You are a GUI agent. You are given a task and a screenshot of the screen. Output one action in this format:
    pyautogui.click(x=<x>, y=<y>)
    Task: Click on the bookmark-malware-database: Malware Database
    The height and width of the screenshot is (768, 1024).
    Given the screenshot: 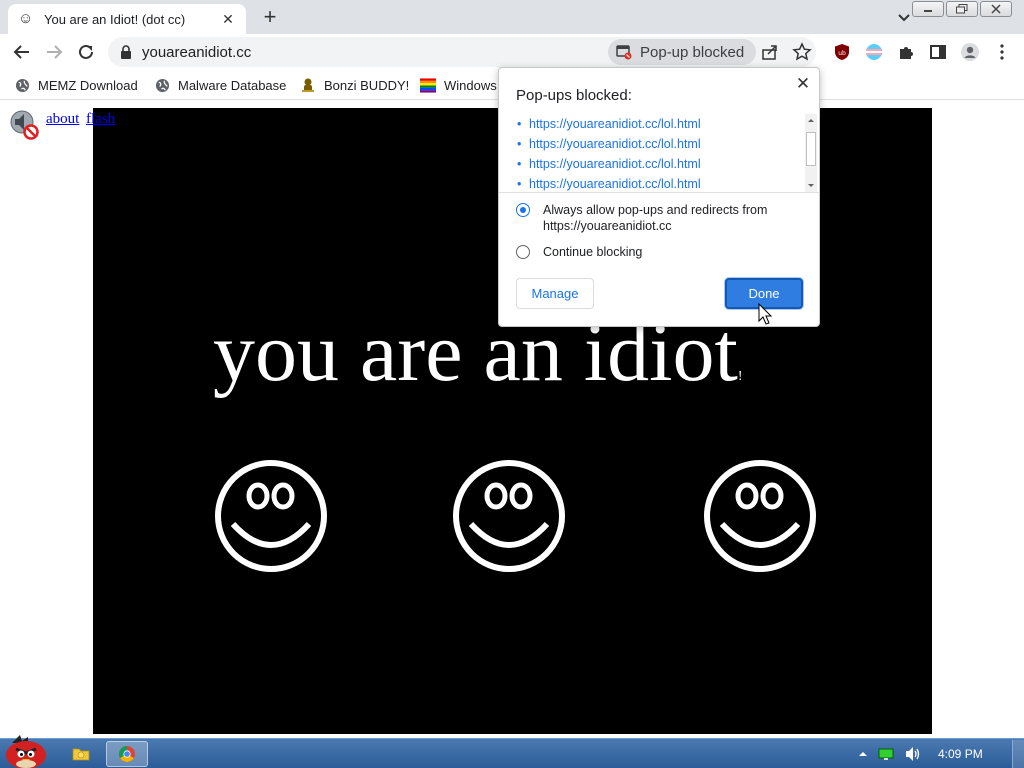 What is the action you would take?
    pyautogui.click(x=220, y=85)
    